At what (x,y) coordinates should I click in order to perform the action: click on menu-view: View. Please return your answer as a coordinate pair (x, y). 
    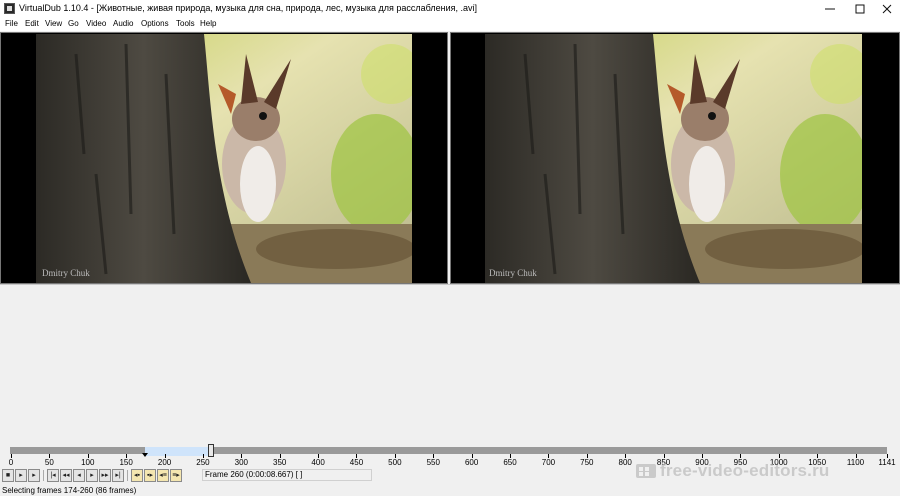
    Looking at the image, I should click on (53, 23).